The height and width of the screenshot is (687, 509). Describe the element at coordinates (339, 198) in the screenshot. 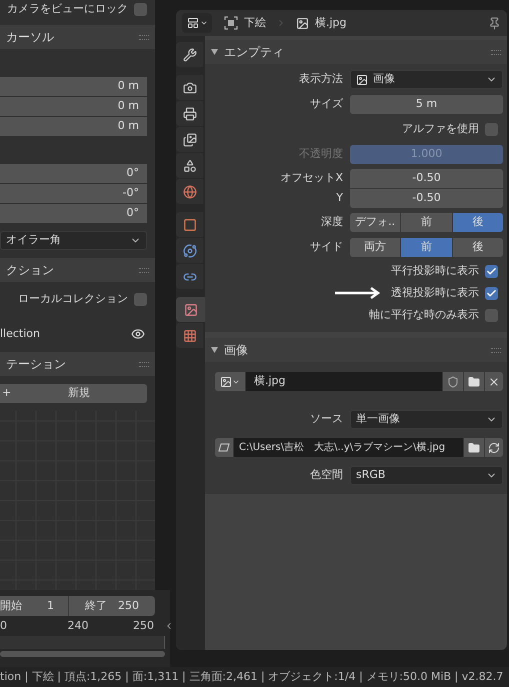

I see `property-label: Y` at that location.